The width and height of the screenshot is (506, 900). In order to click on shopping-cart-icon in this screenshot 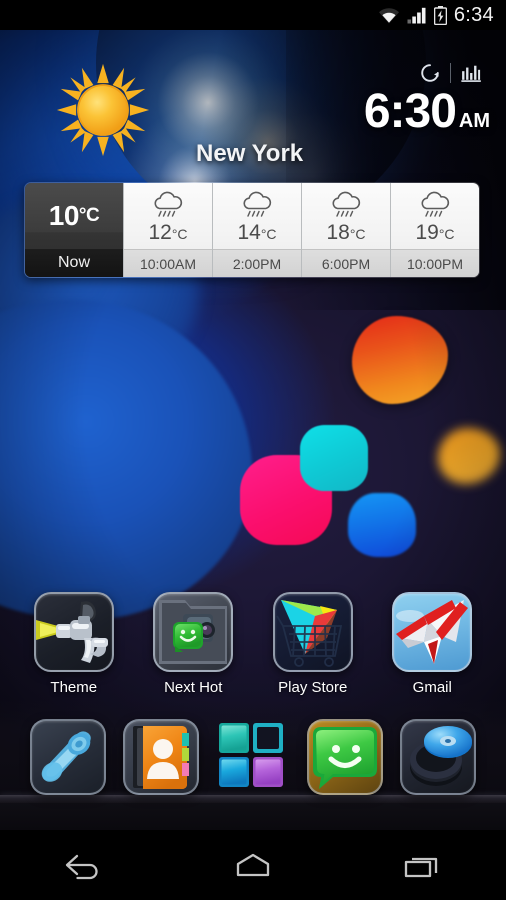, I will do `click(312, 632)`.